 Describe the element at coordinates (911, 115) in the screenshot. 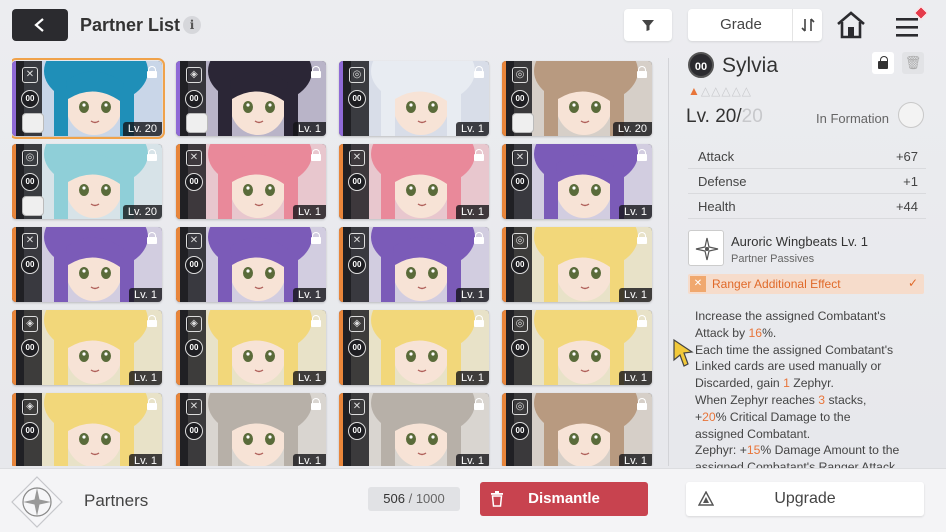

I see `formation-avatar` at that location.